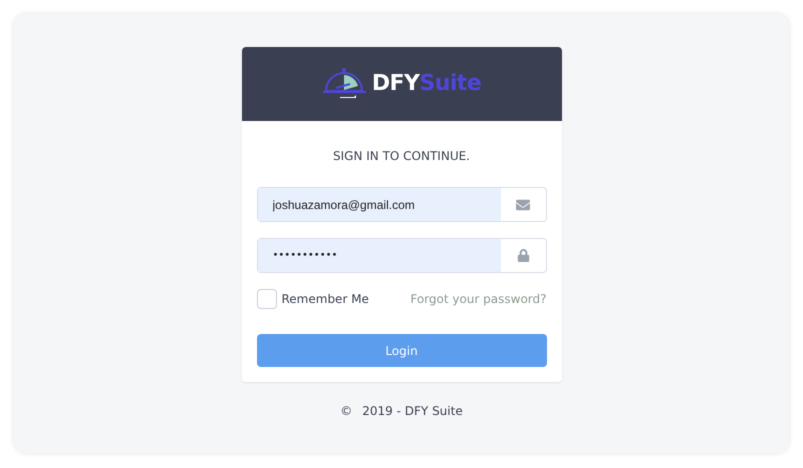 The height and width of the screenshot is (468, 803). I want to click on remember-checkbox, so click(266, 299).